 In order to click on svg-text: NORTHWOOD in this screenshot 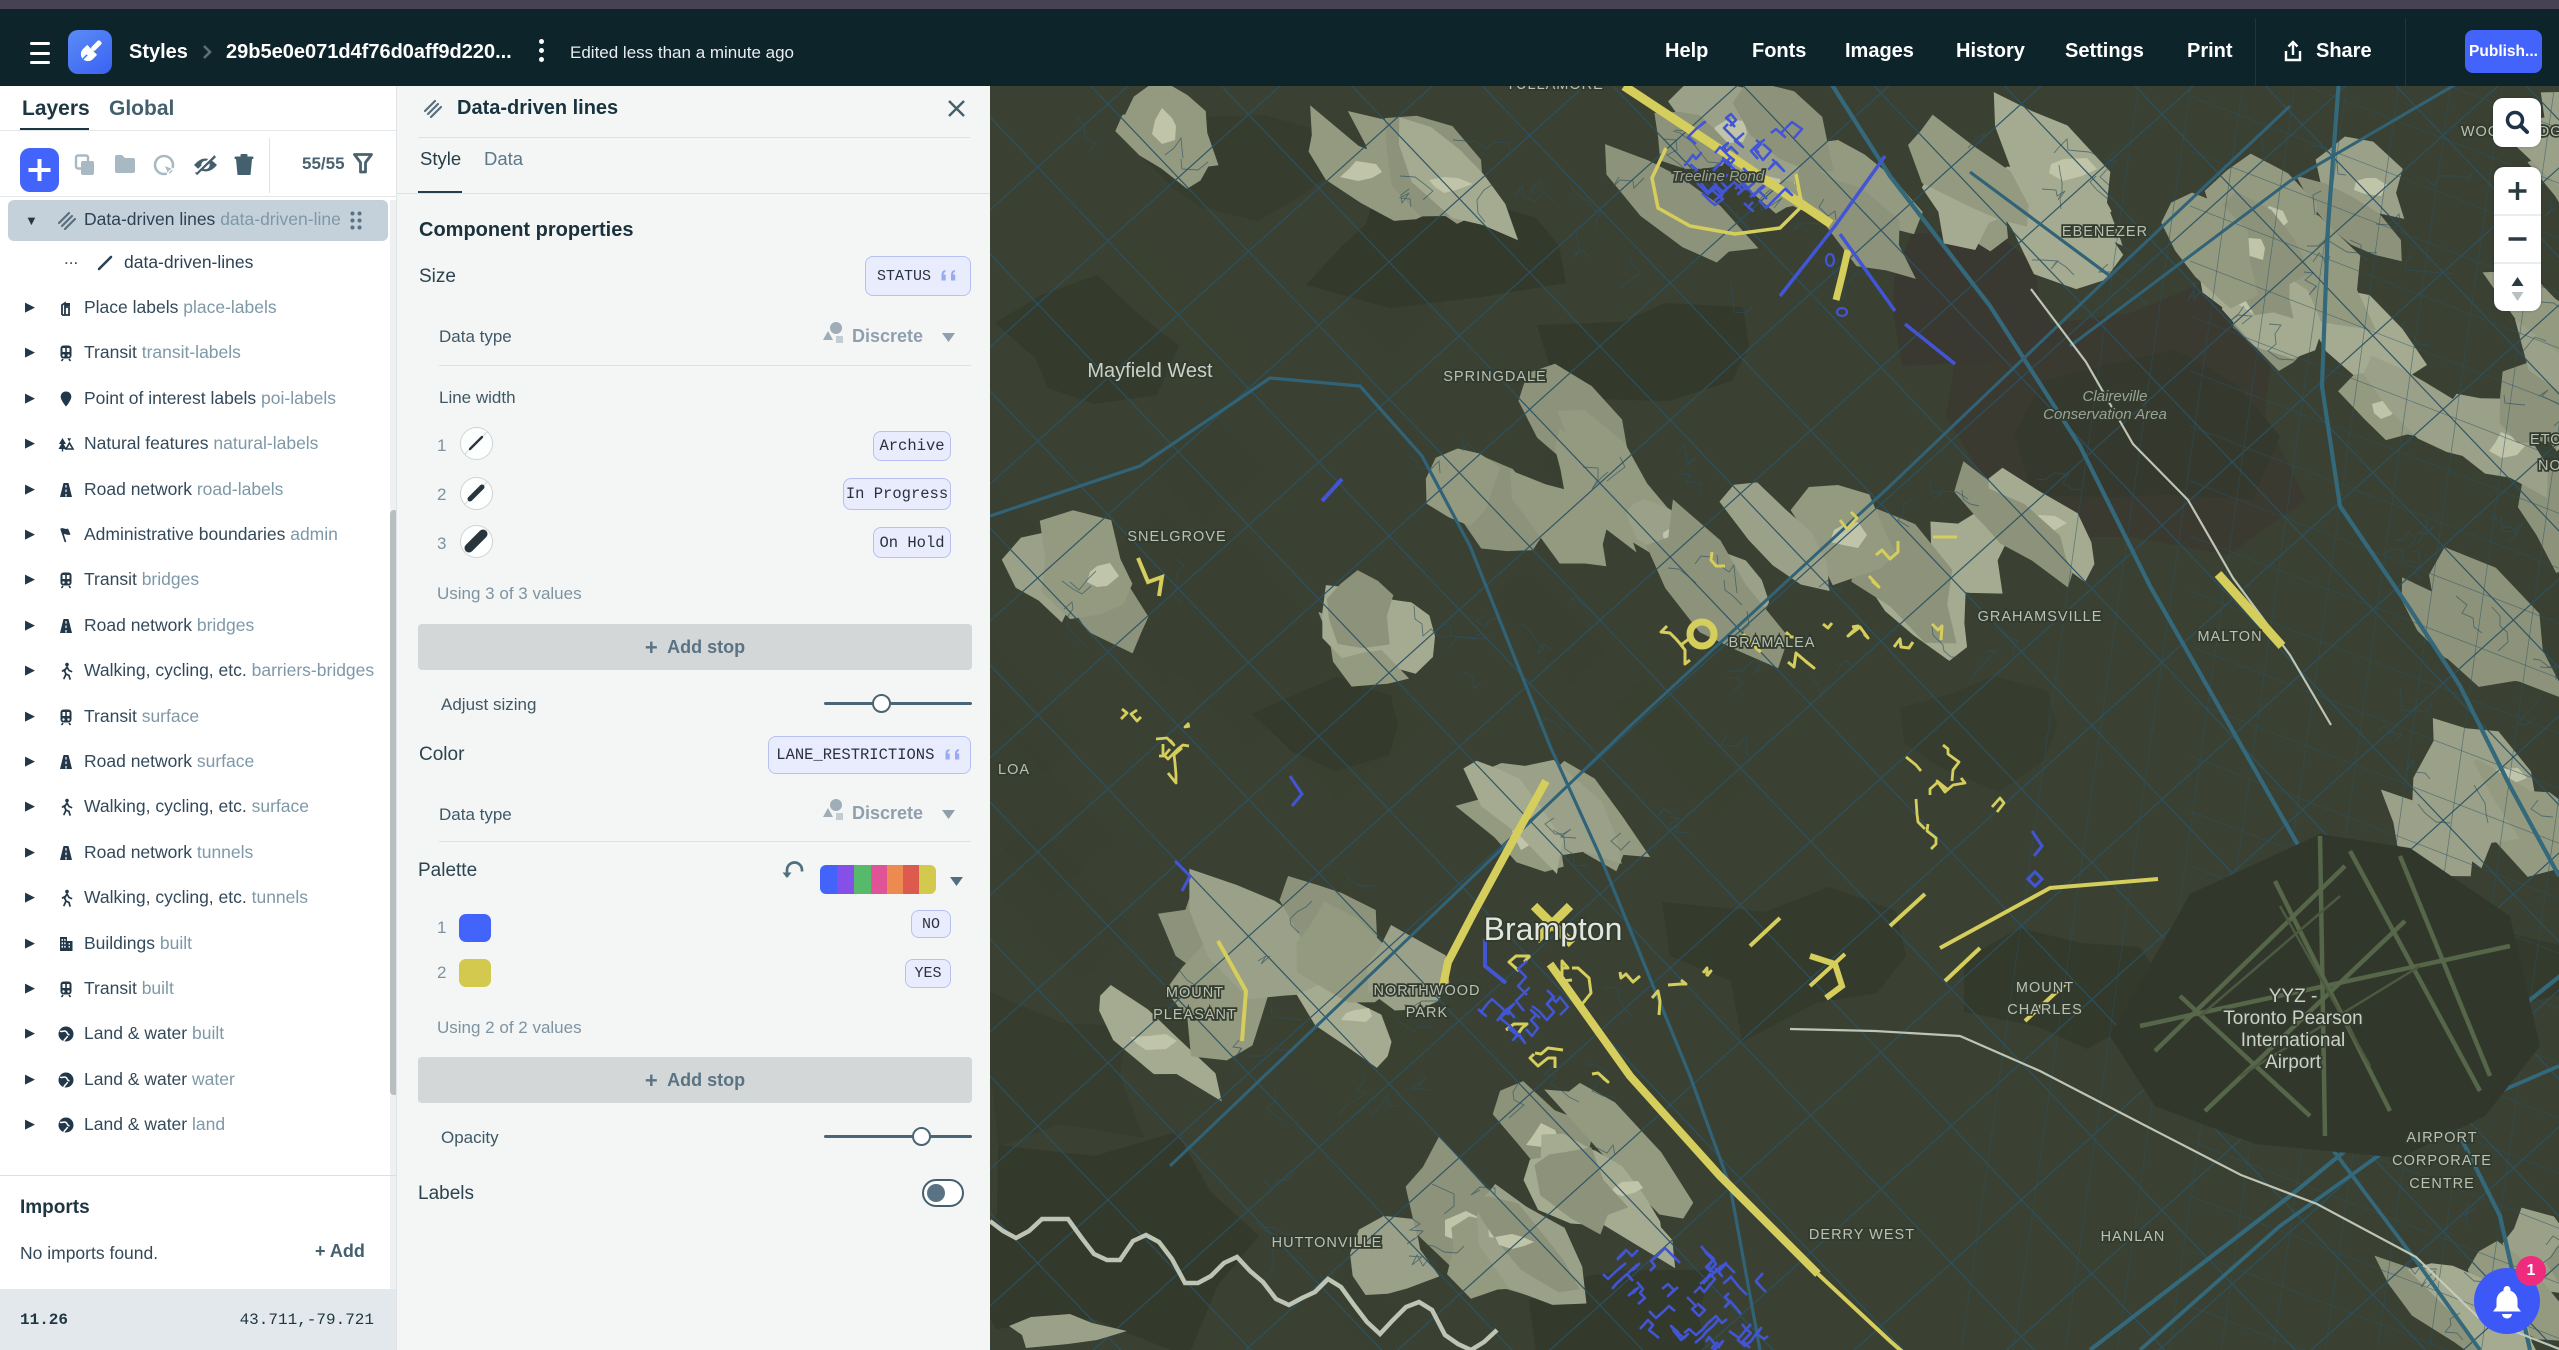, I will do `click(1426, 991)`.